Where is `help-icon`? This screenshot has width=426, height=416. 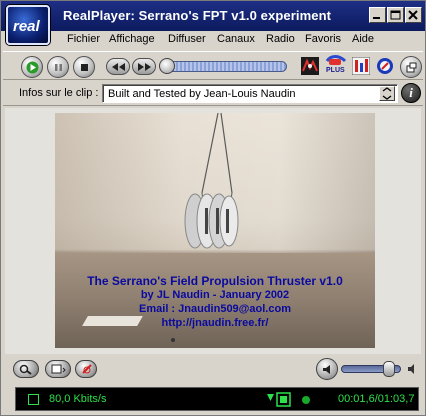
help-icon is located at coordinates (385, 66).